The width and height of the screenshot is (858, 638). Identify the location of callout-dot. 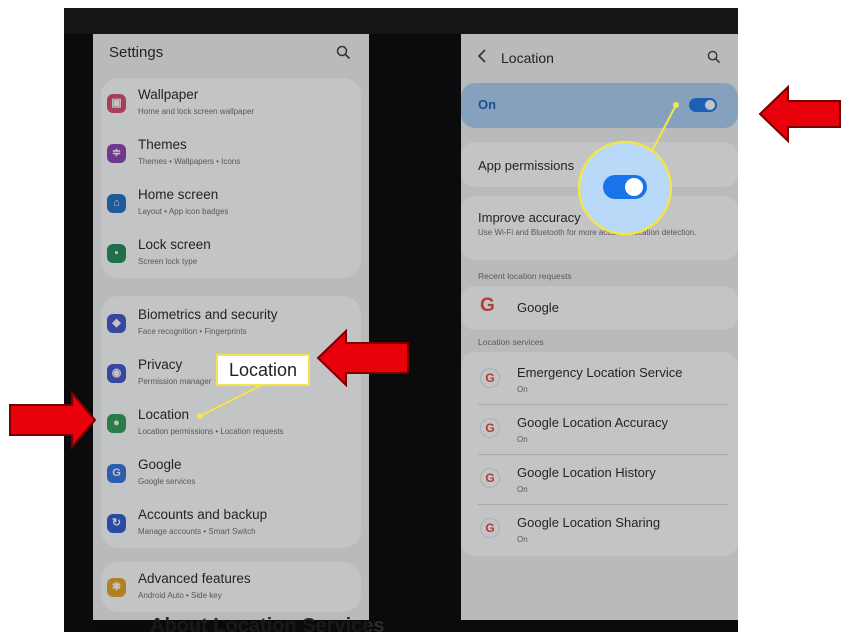
(200, 416).